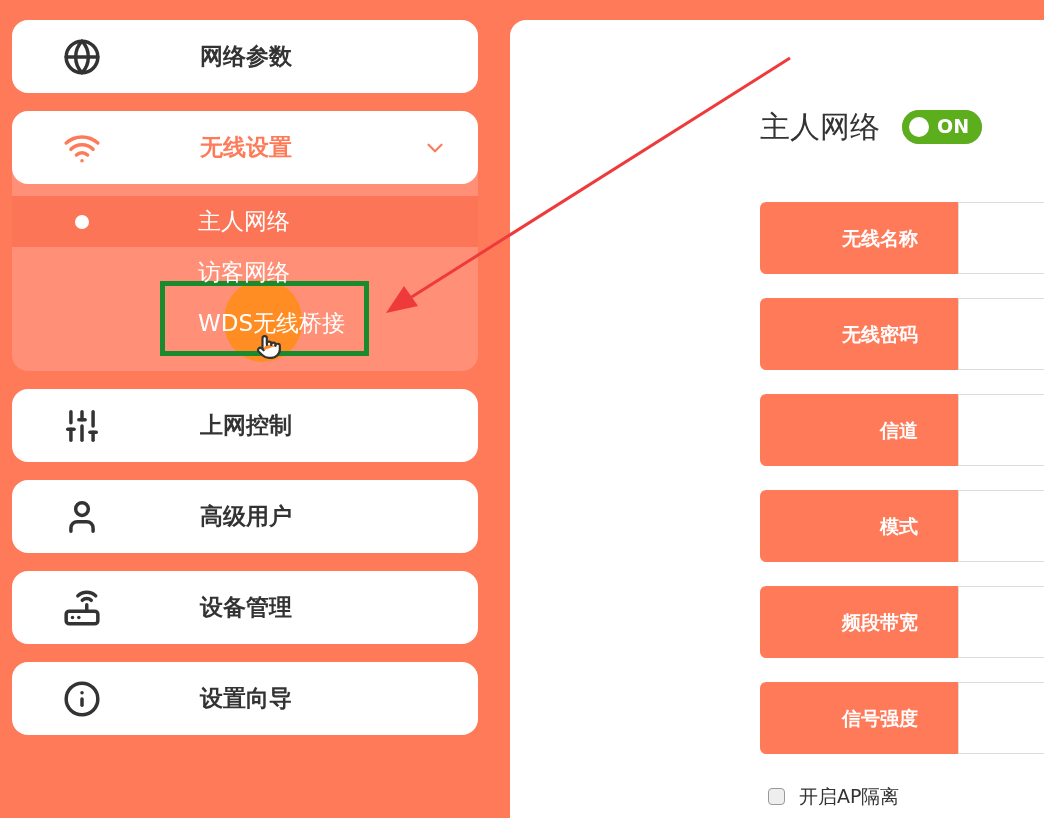  Describe the element at coordinates (776, 796) in the screenshot. I see `checkbox` at that location.